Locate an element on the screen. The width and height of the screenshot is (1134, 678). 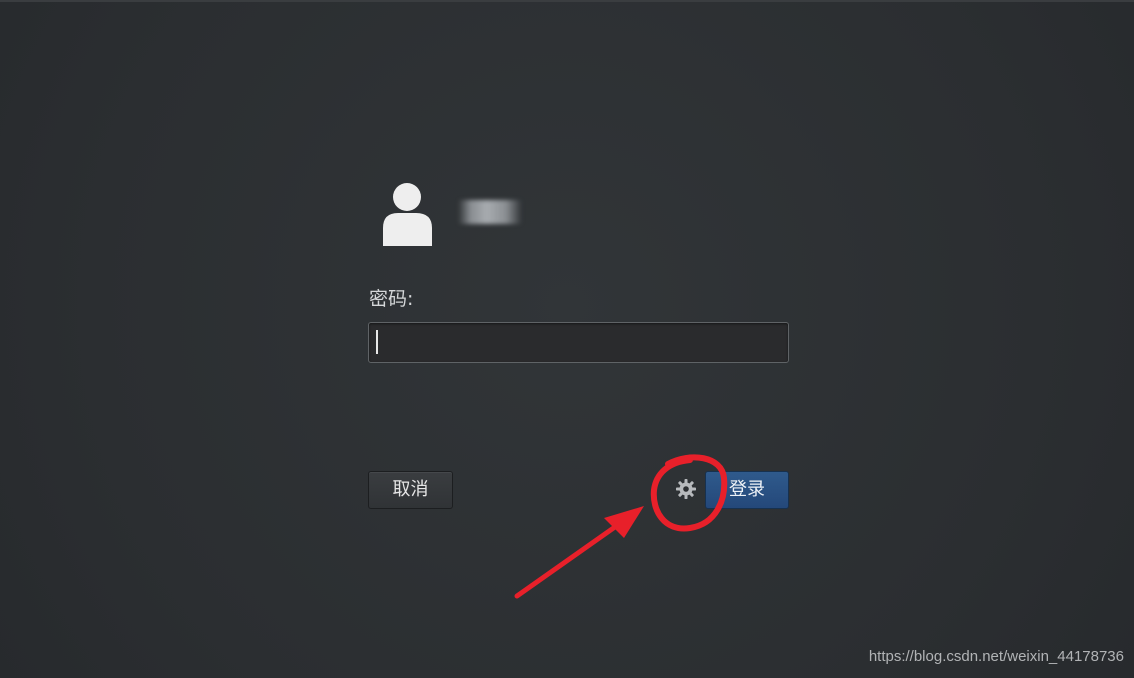
annotation-arrow-head is located at coordinates (624, 522).